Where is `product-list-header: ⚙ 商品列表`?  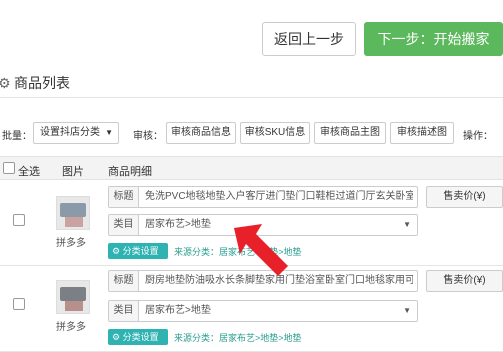
product-list-header: ⚙ 商品列表 is located at coordinates (251, 82).